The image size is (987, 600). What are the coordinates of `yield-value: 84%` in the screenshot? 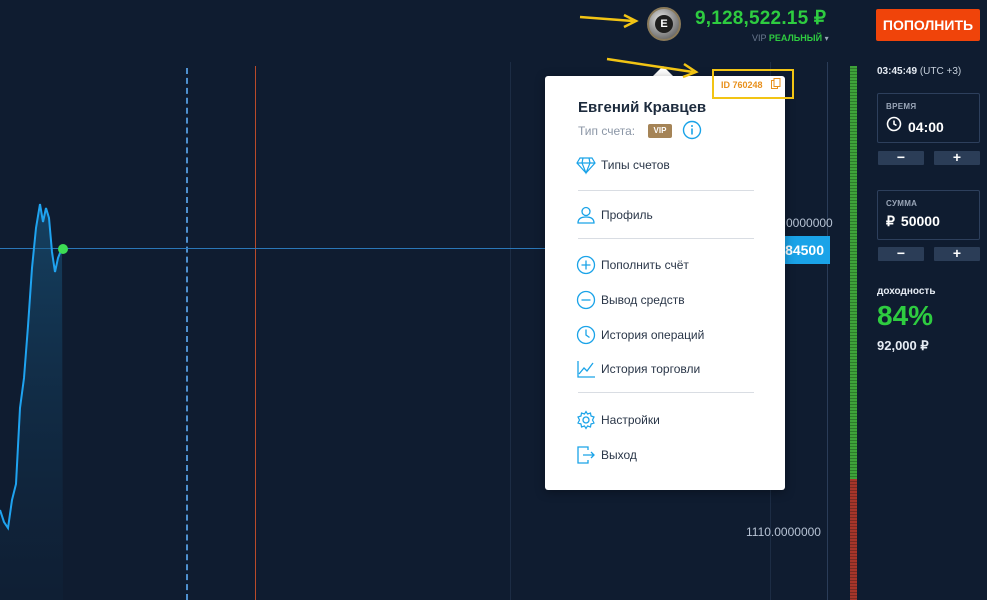 It's located at (905, 315).